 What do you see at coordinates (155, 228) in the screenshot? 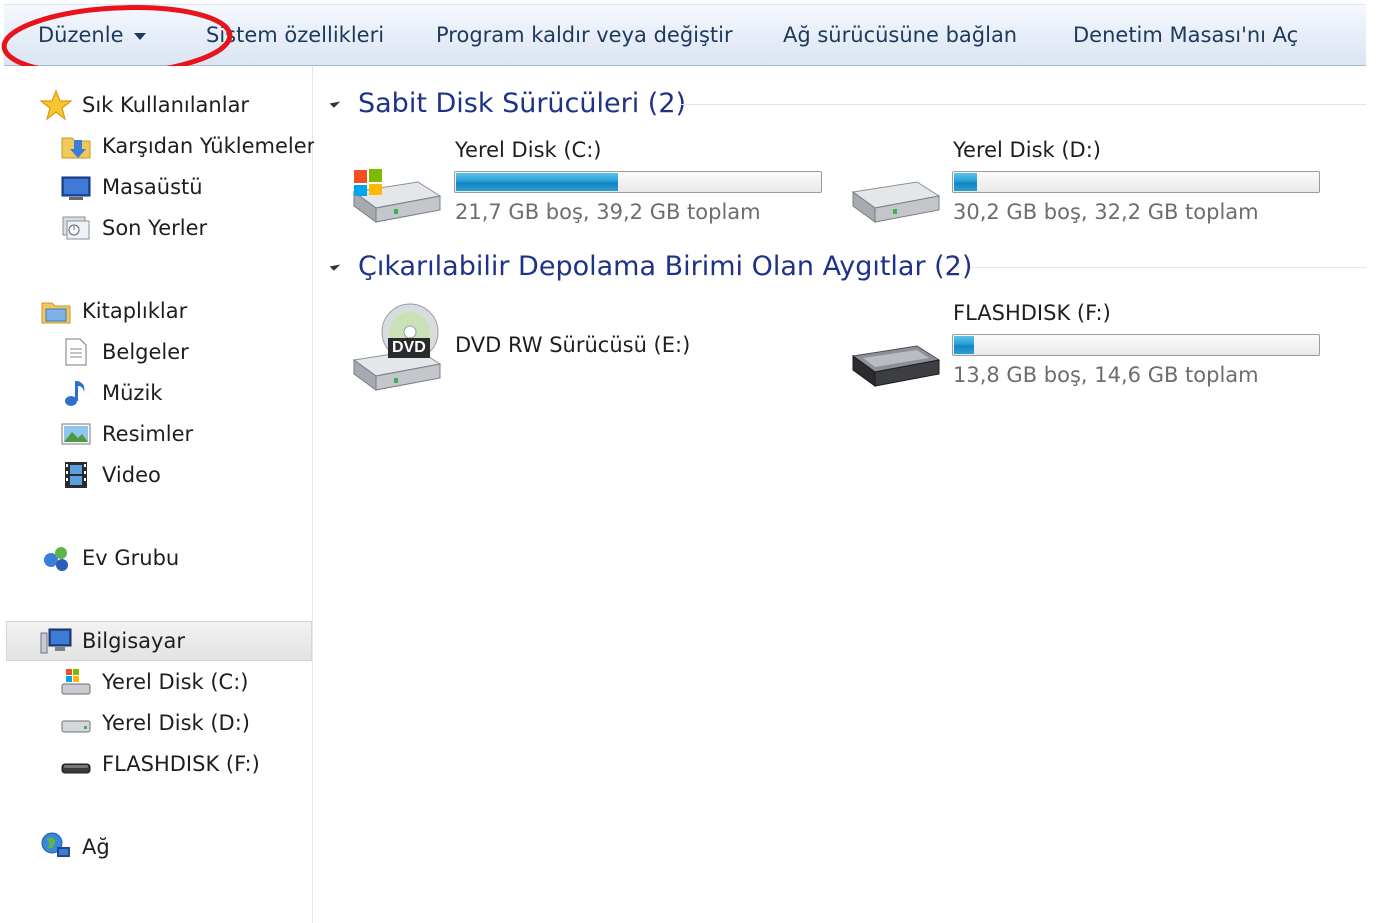
I see `nav-item-label: Son Yerler` at bounding box center [155, 228].